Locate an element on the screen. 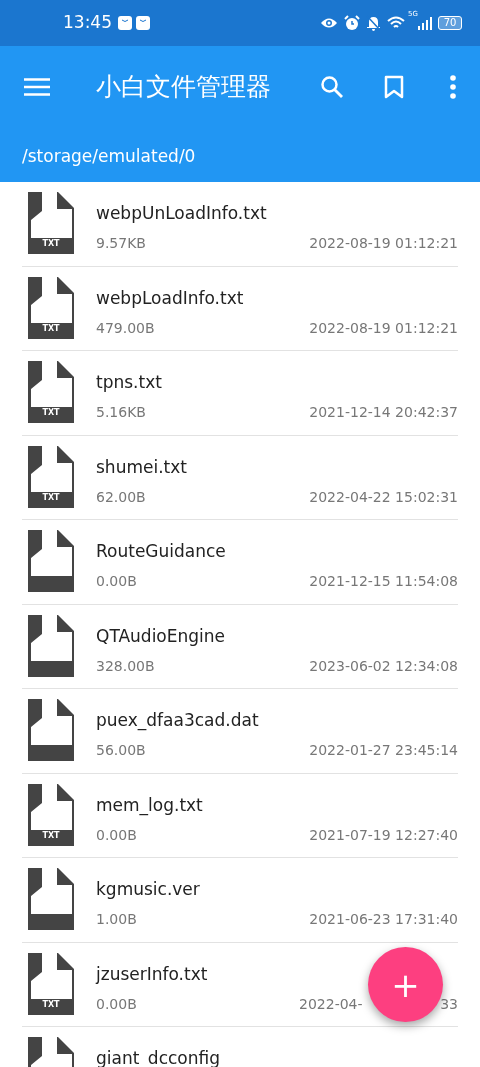 Image resolution: width=480 pixels, height=1067 pixels. file-size: 328.00B is located at coordinates (125, 666).